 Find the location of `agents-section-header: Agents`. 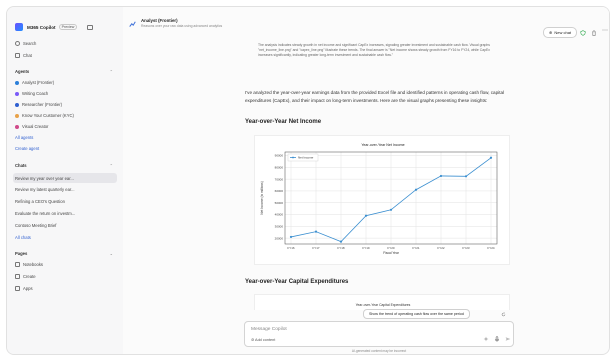

agents-section-header: Agents is located at coordinates (22, 71).